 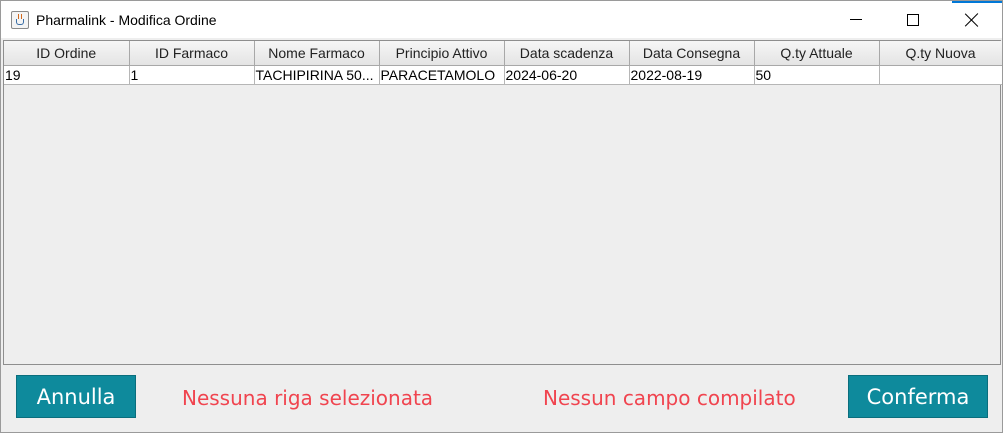 I want to click on close-button, so click(x=972, y=19).